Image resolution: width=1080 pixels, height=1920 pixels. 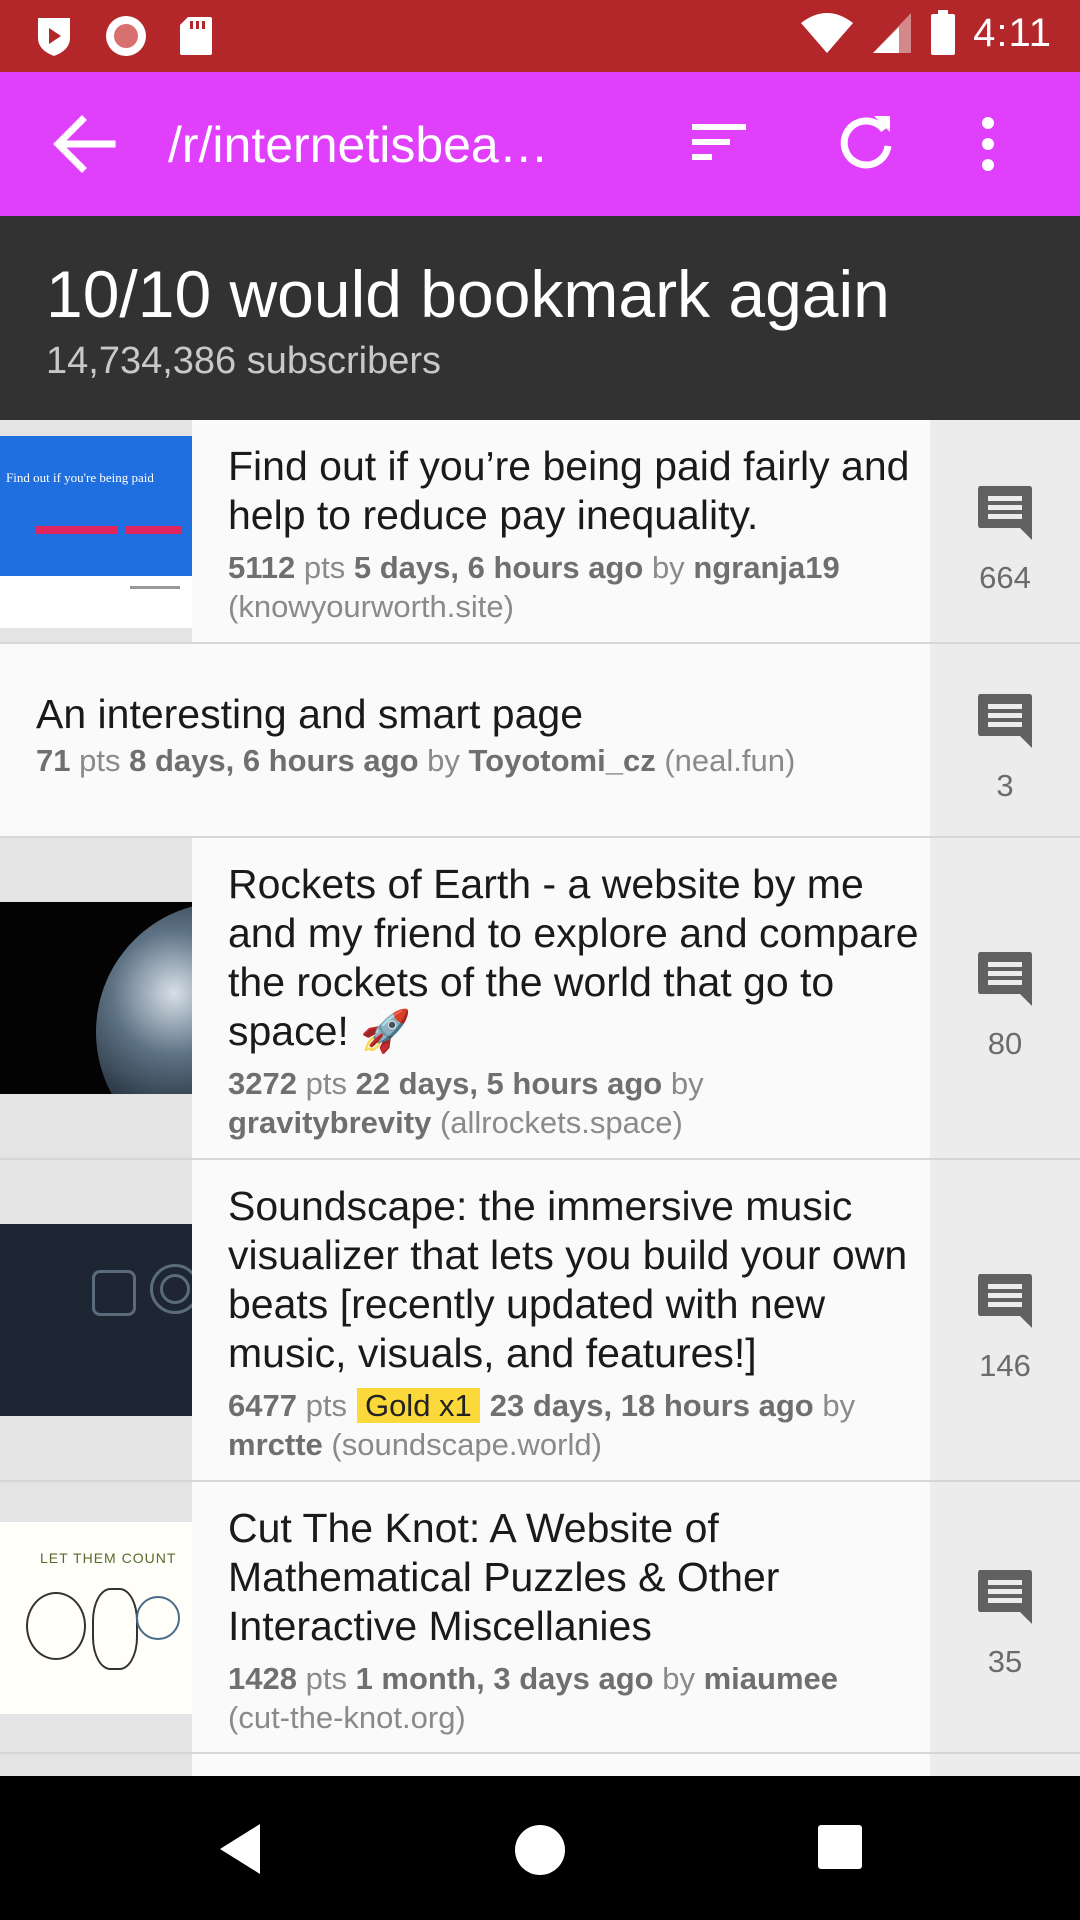 What do you see at coordinates (892, 33) in the screenshot?
I see `signal-icon` at bounding box center [892, 33].